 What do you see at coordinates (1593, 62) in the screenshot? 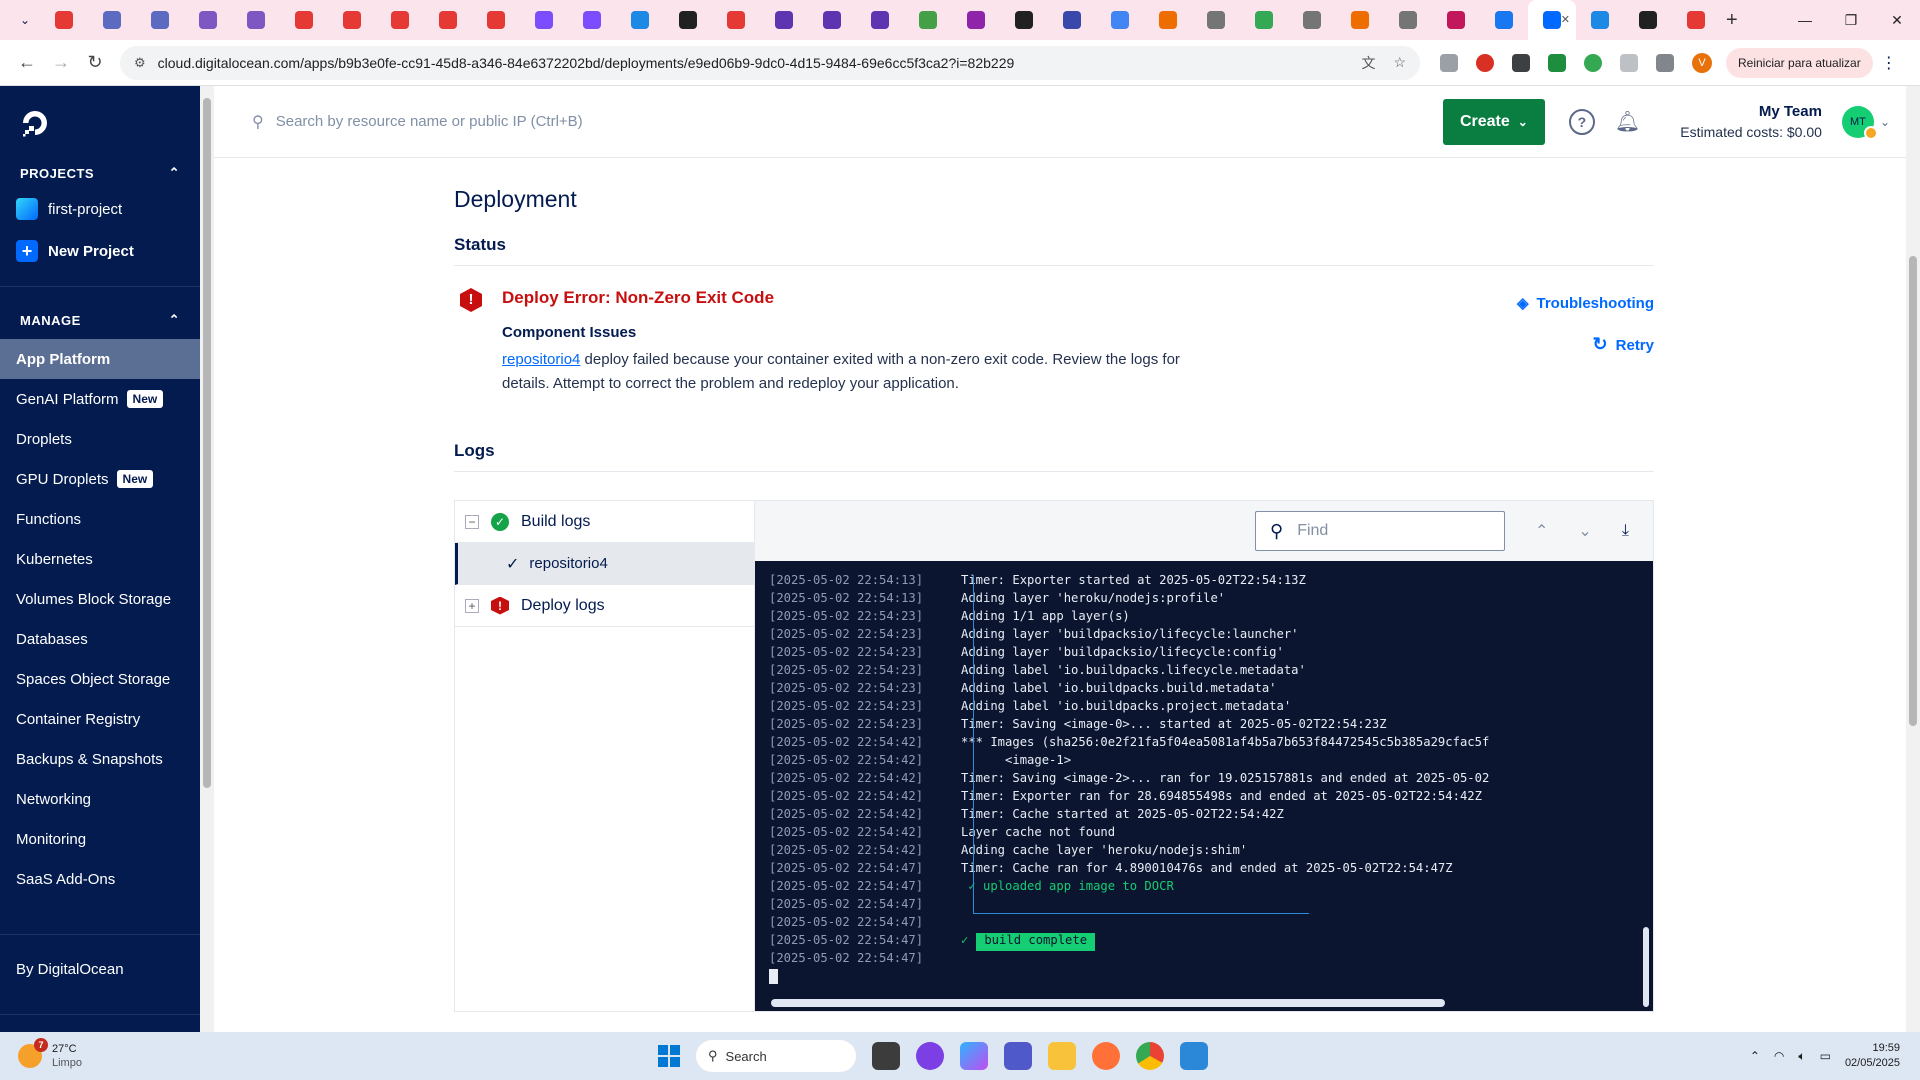
I see `download-extension-icon` at bounding box center [1593, 62].